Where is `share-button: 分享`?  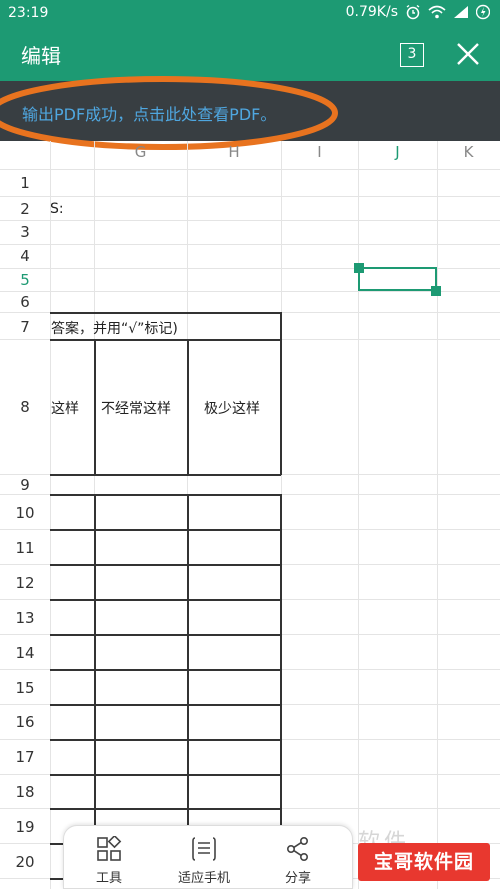 share-button: 分享 is located at coordinates (298, 857).